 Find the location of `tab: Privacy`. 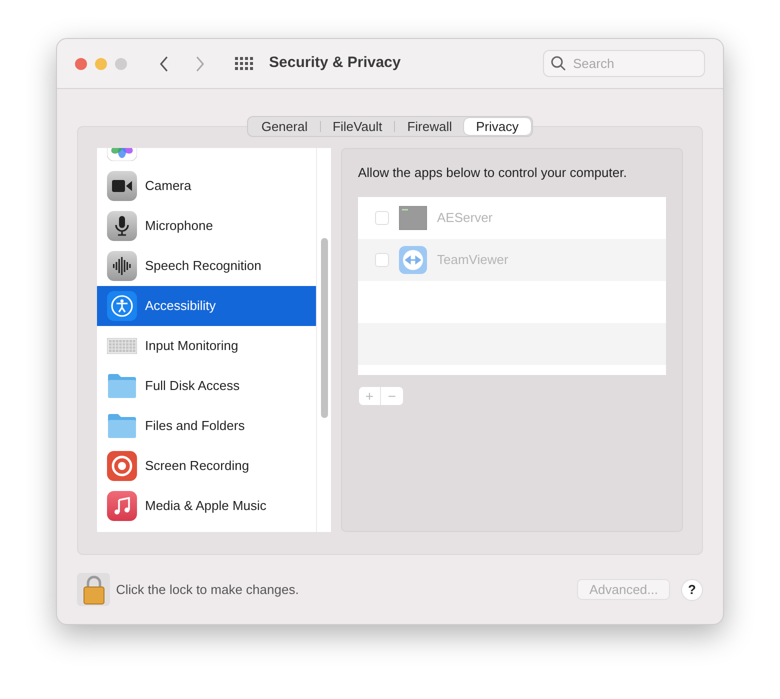

tab: Privacy is located at coordinates (497, 126).